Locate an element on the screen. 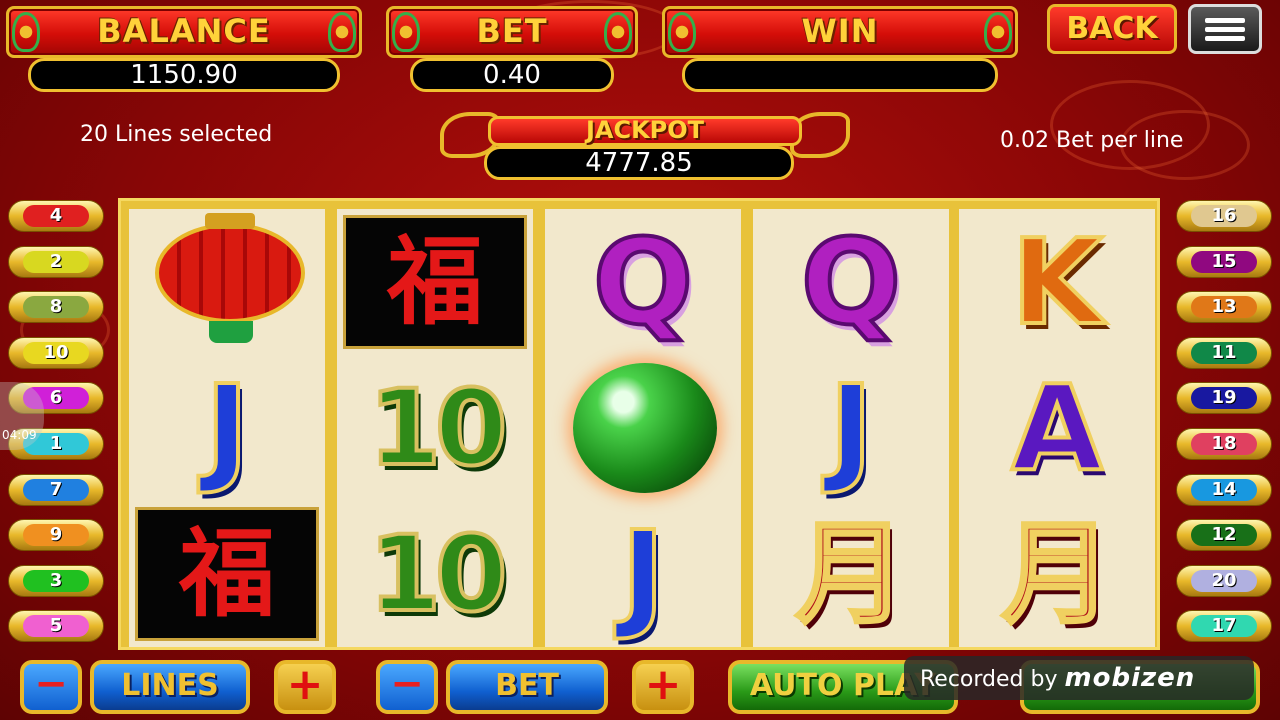 The width and height of the screenshot is (1280, 720). reel-symbol-K: K is located at coordinates (1057, 282).